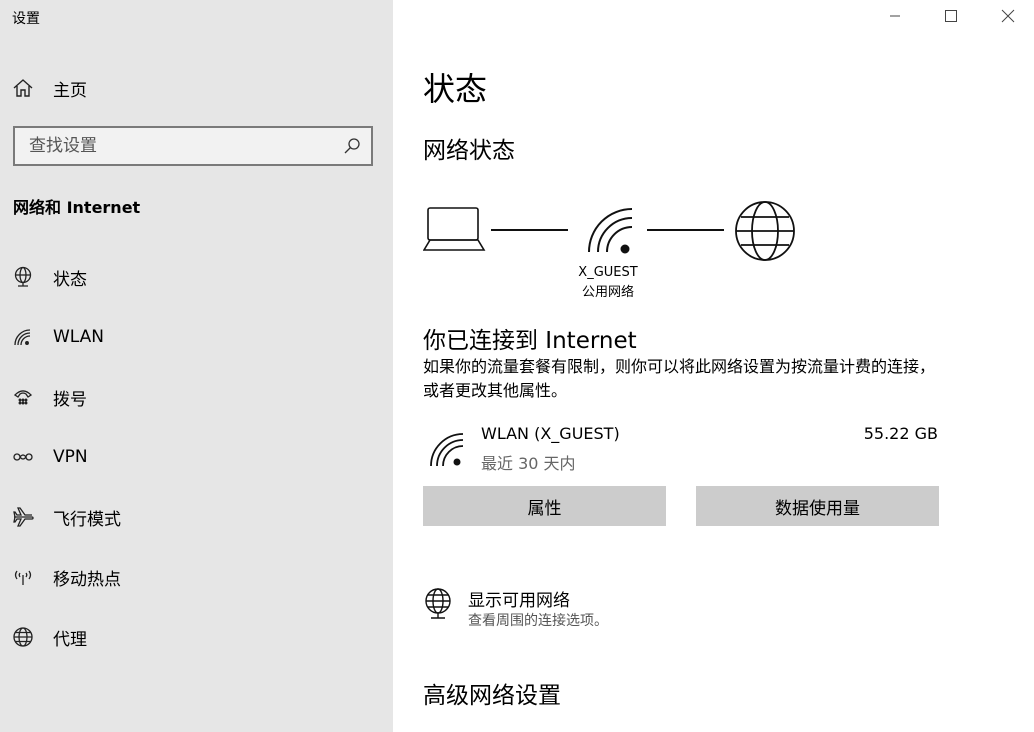 This screenshot has width=1034, height=732. I want to click on data-usage-amount: 55.22 GB, so click(900, 433).